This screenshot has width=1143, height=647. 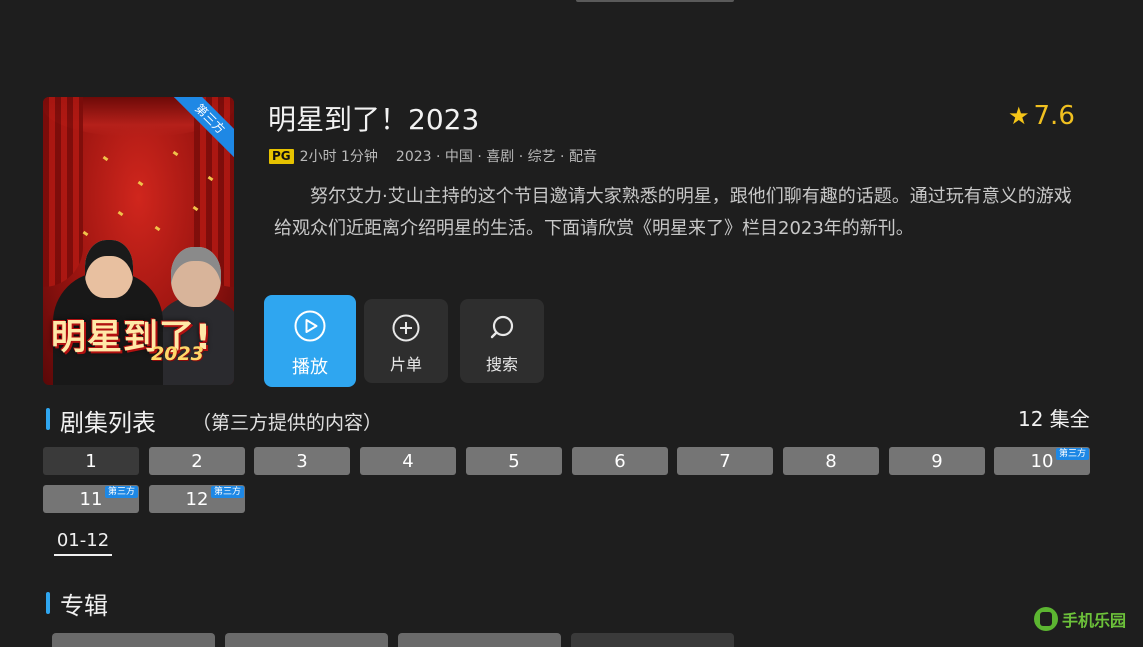 What do you see at coordinates (1019, 116) in the screenshot?
I see `star-icon: ★` at bounding box center [1019, 116].